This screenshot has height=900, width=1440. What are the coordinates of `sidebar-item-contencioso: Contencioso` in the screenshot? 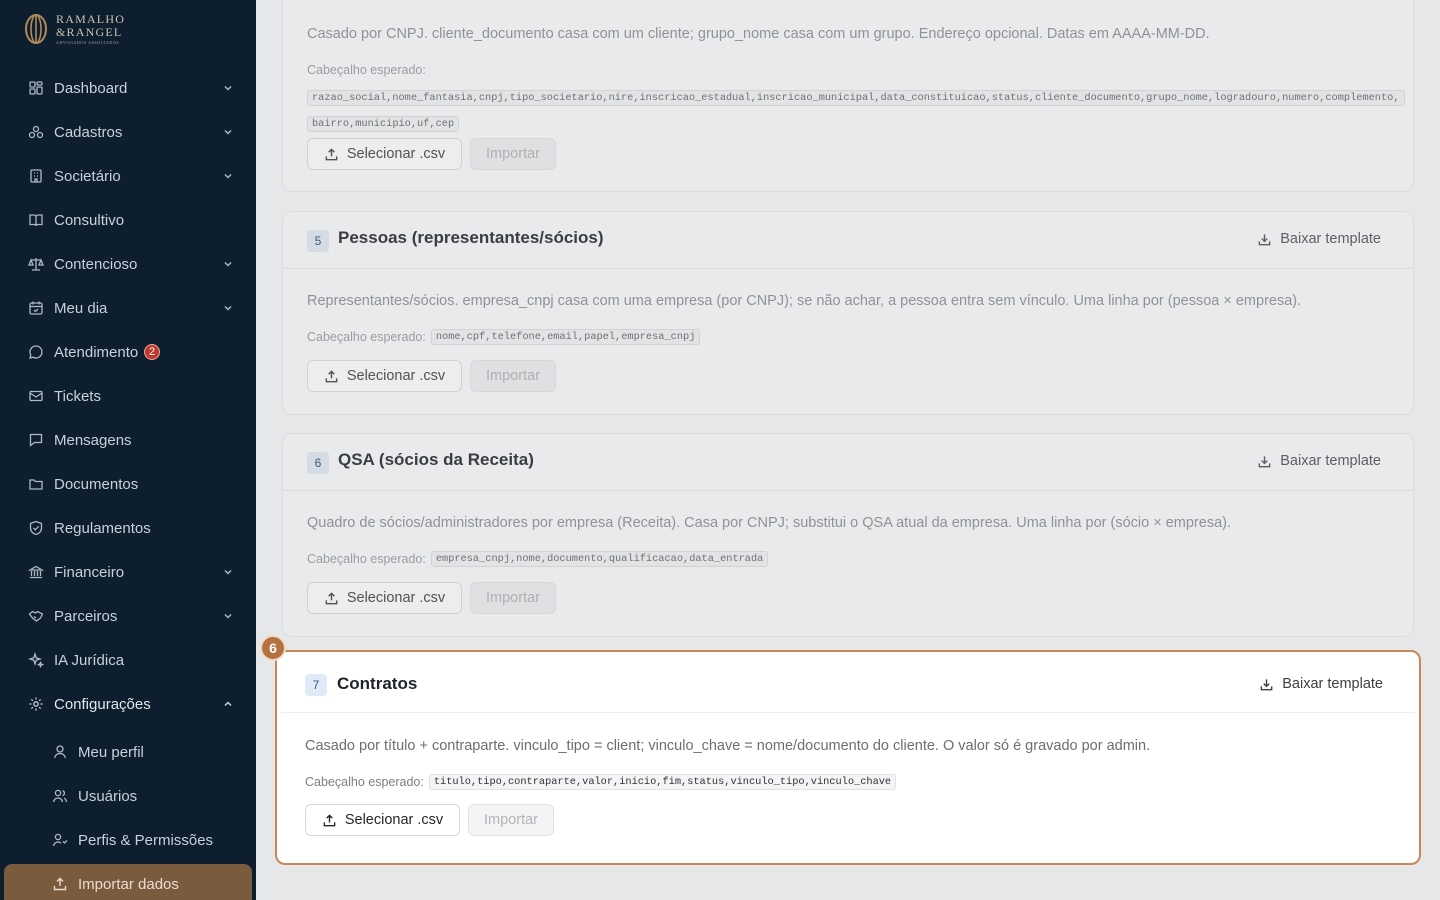 It's located at (128, 264).